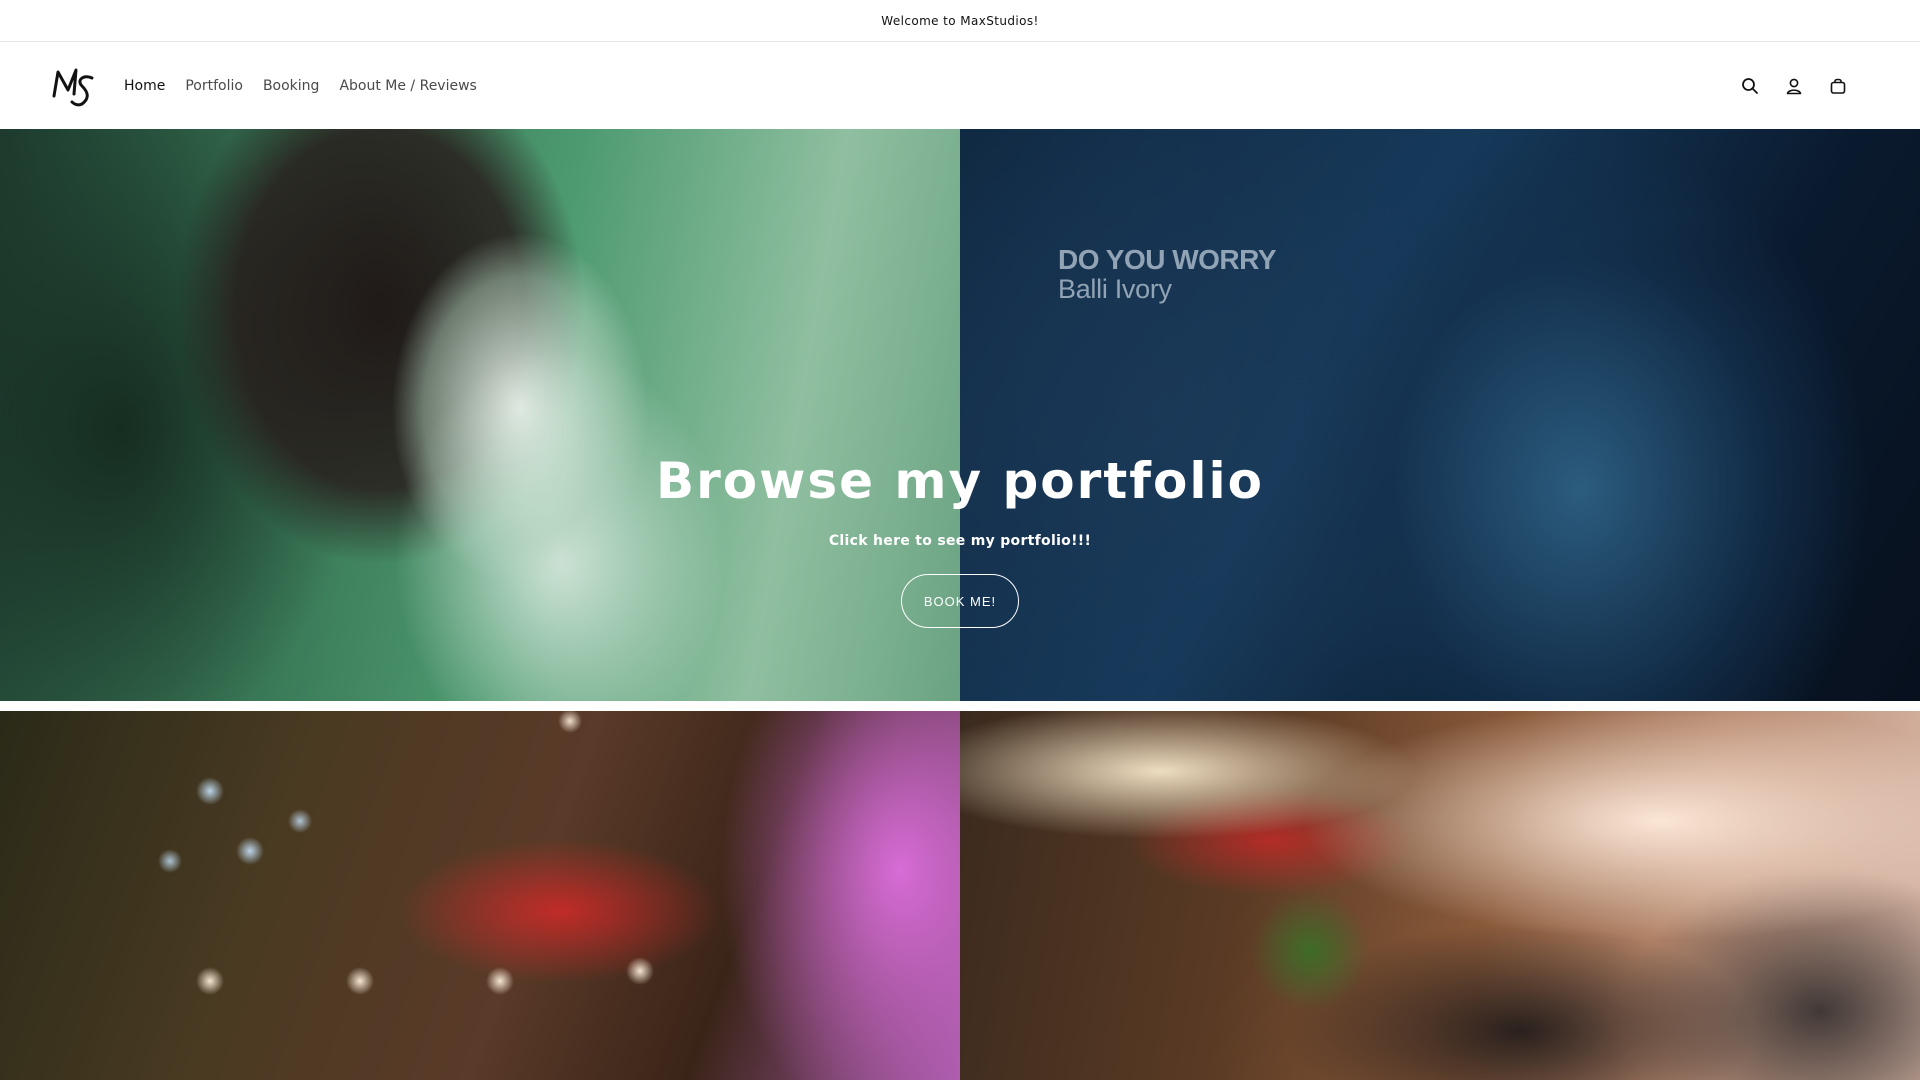 The width and height of the screenshot is (1920, 1080). What do you see at coordinates (144, 86) in the screenshot?
I see `nav-home: Home` at bounding box center [144, 86].